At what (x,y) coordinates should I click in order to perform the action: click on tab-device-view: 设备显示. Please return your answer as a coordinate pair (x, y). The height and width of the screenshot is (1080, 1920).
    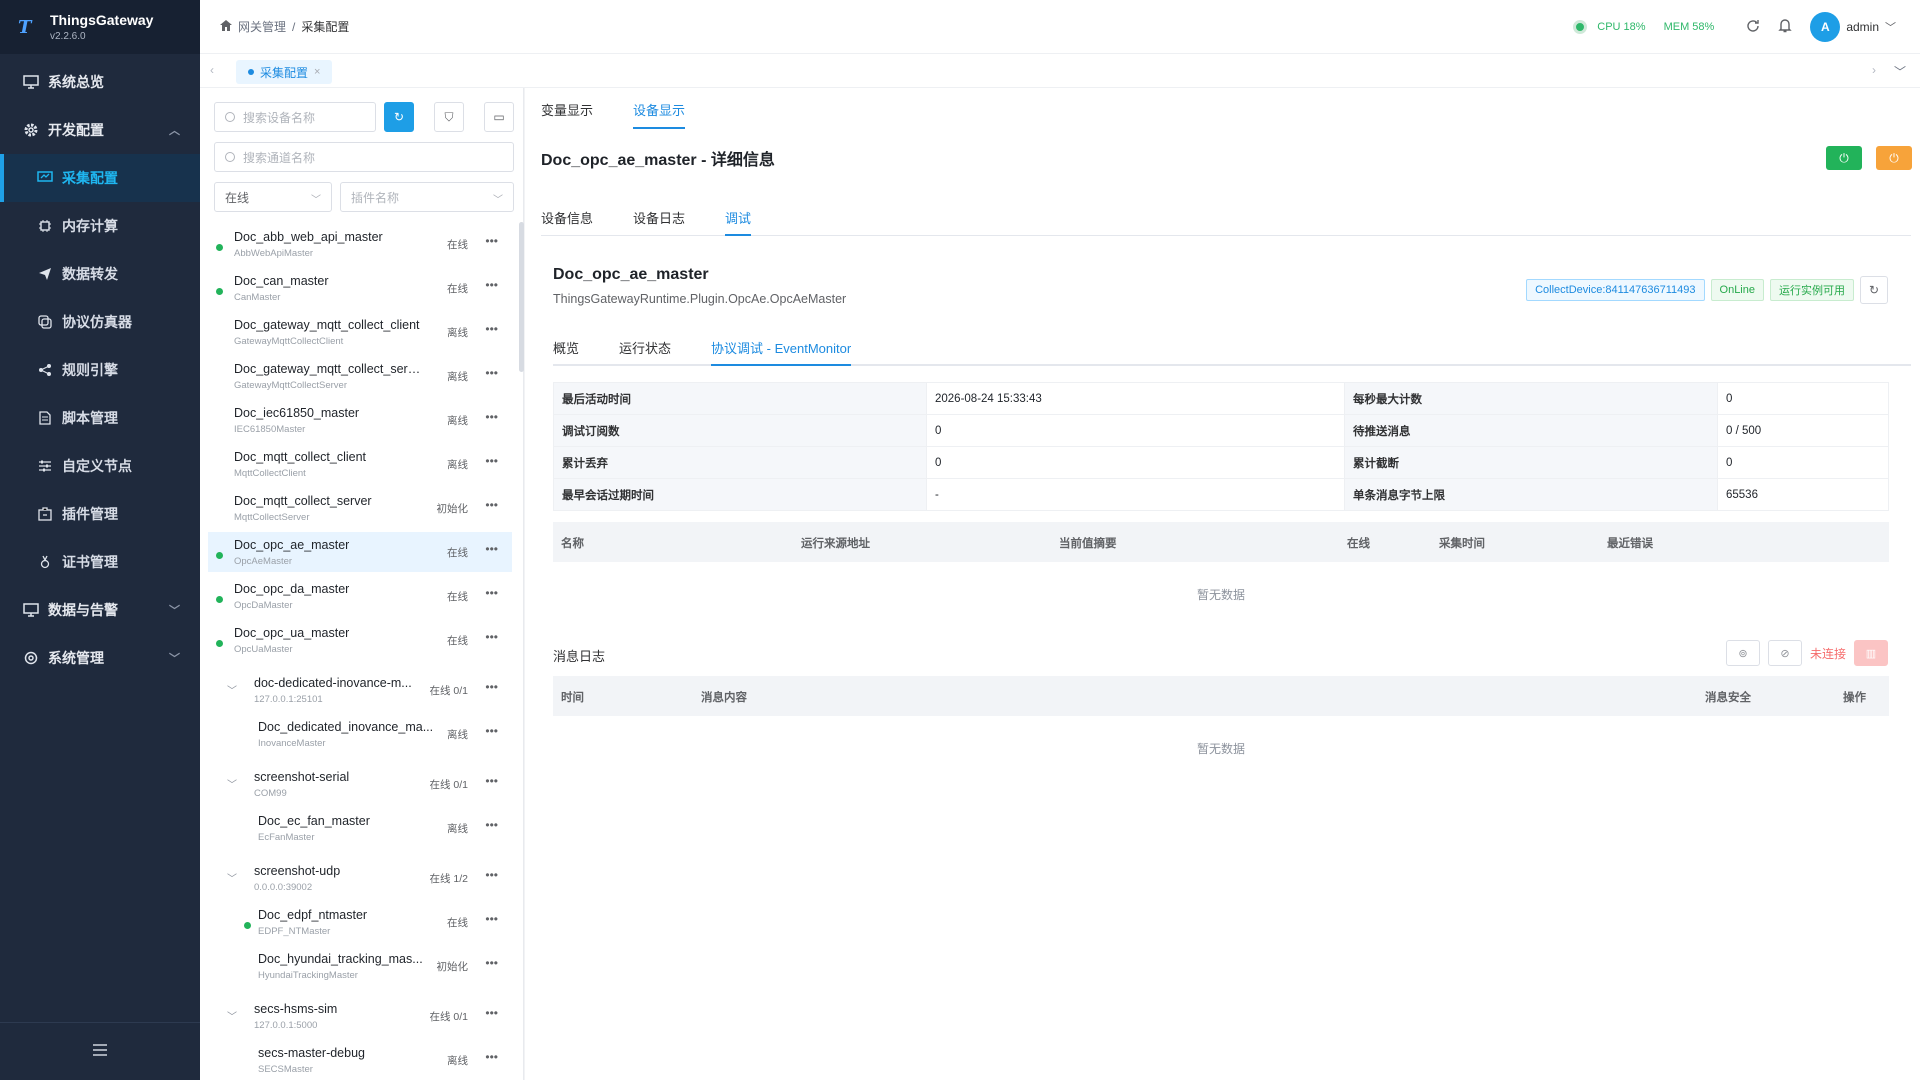
    Looking at the image, I should click on (659, 114).